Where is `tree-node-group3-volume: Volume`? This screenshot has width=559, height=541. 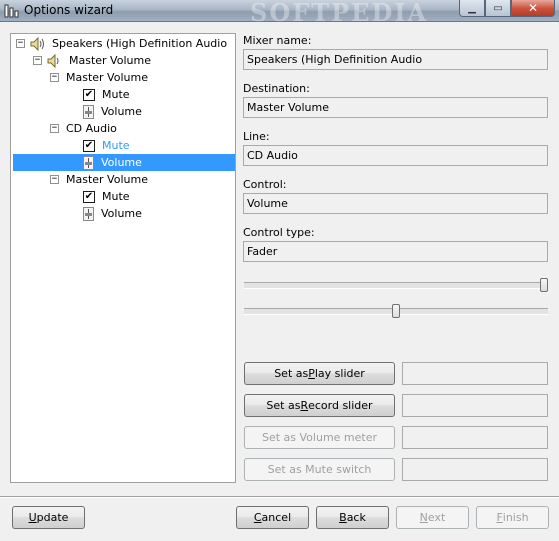
tree-node-group3-volume: Volume is located at coordinates (113, 213).